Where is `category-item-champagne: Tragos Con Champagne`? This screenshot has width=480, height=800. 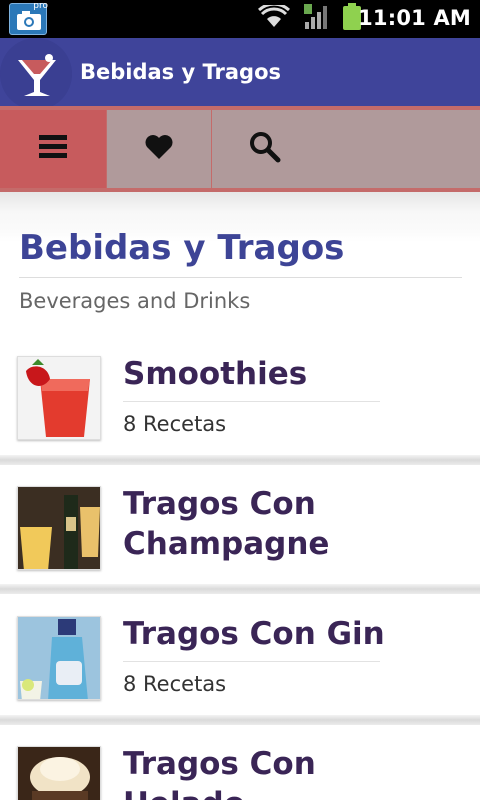 category-item-champagne: Tragos Con Champagne is located at coordinates (240, 533).